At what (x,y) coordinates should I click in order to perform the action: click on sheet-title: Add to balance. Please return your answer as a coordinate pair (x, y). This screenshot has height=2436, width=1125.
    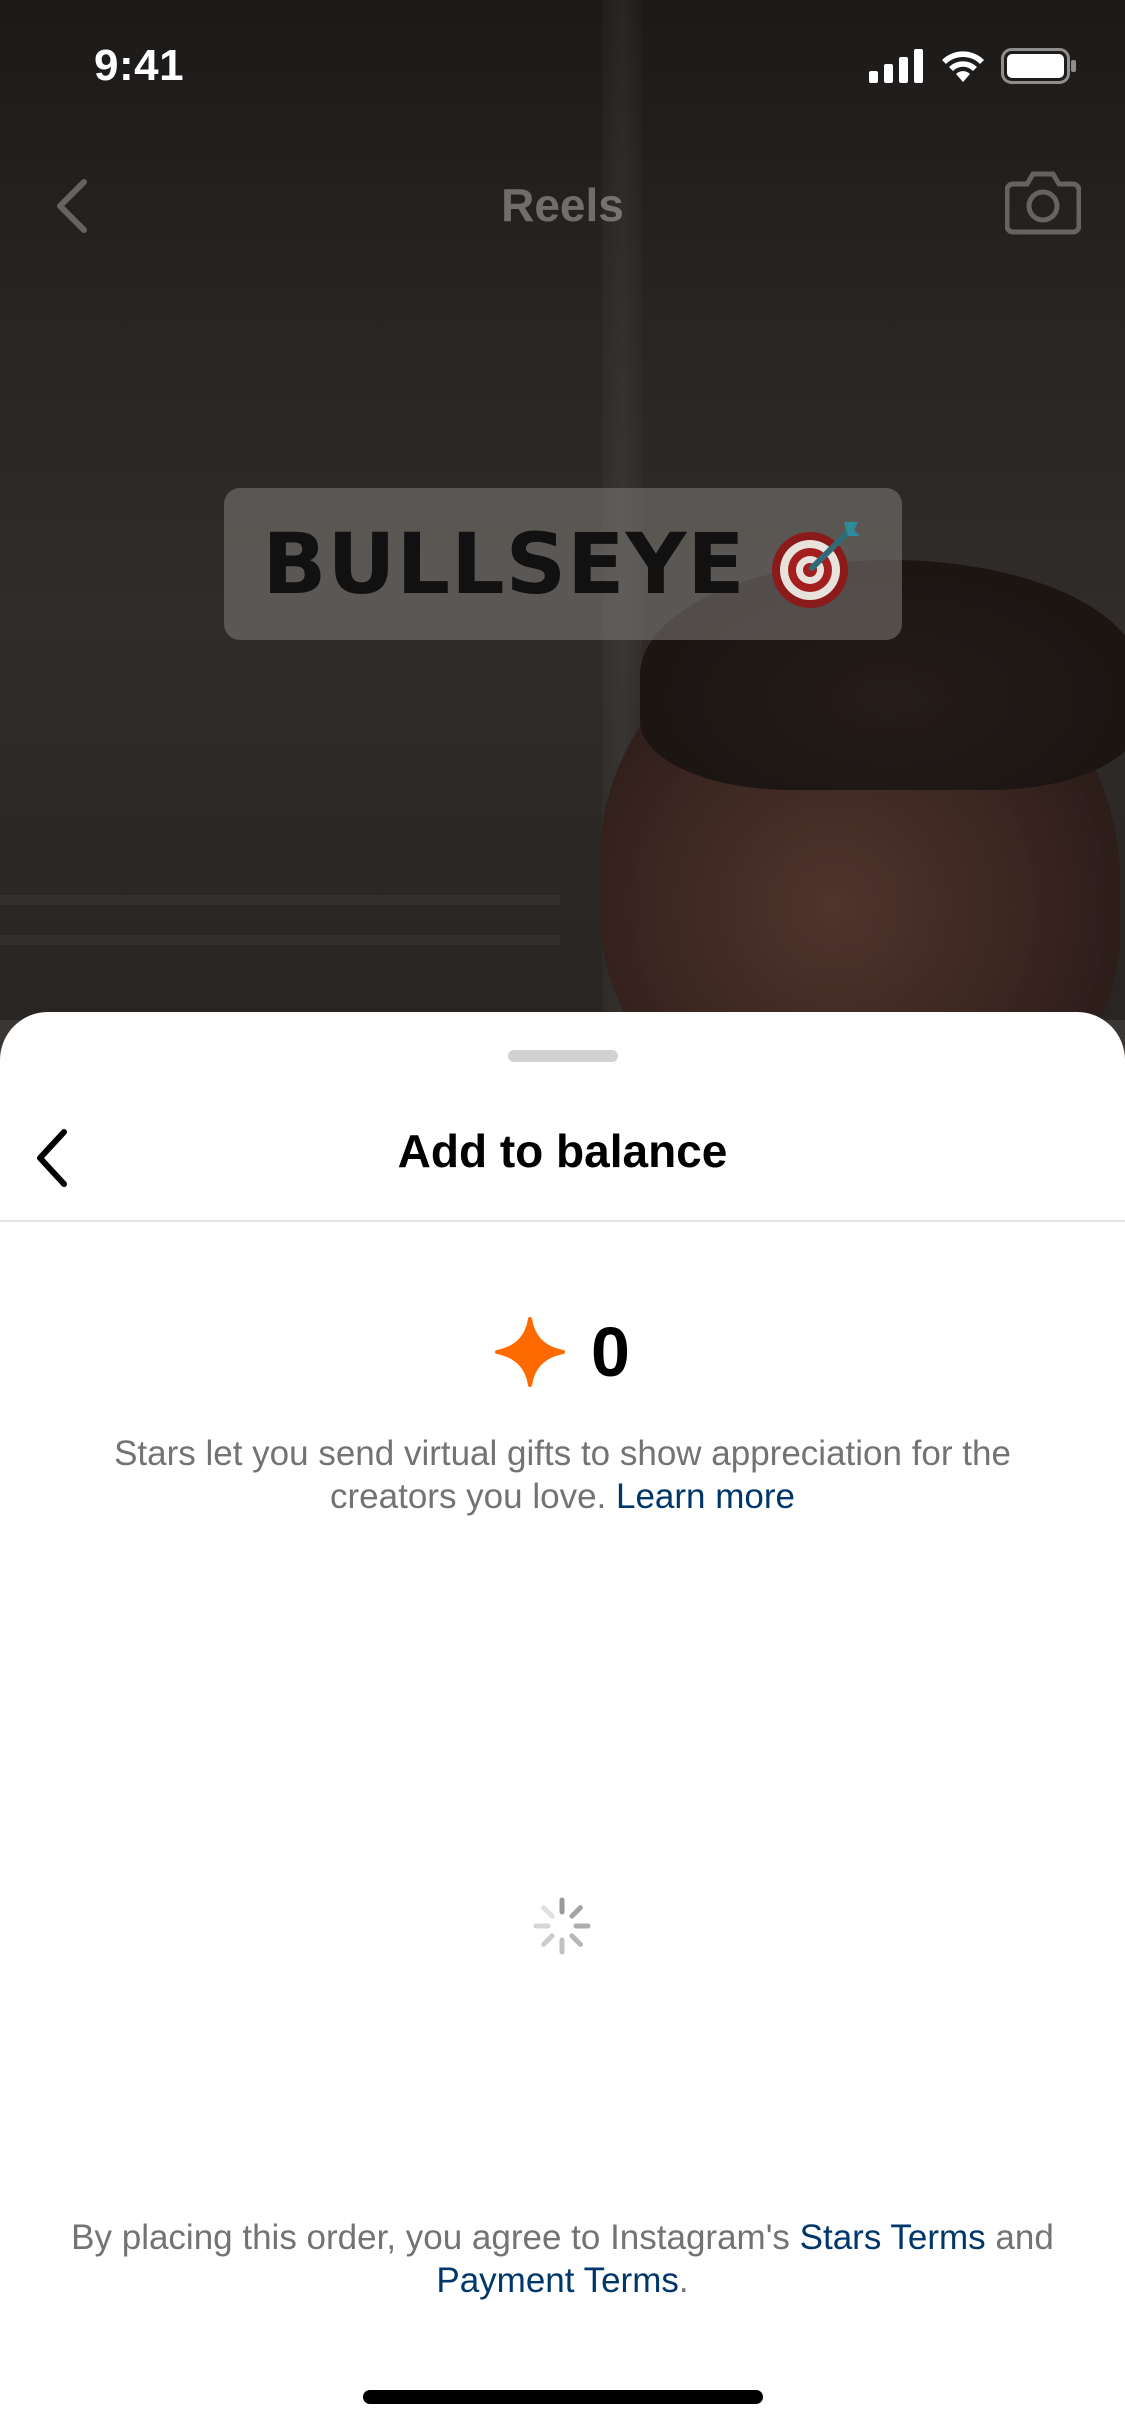
    Looking at the image, I should click on (562, 1151).